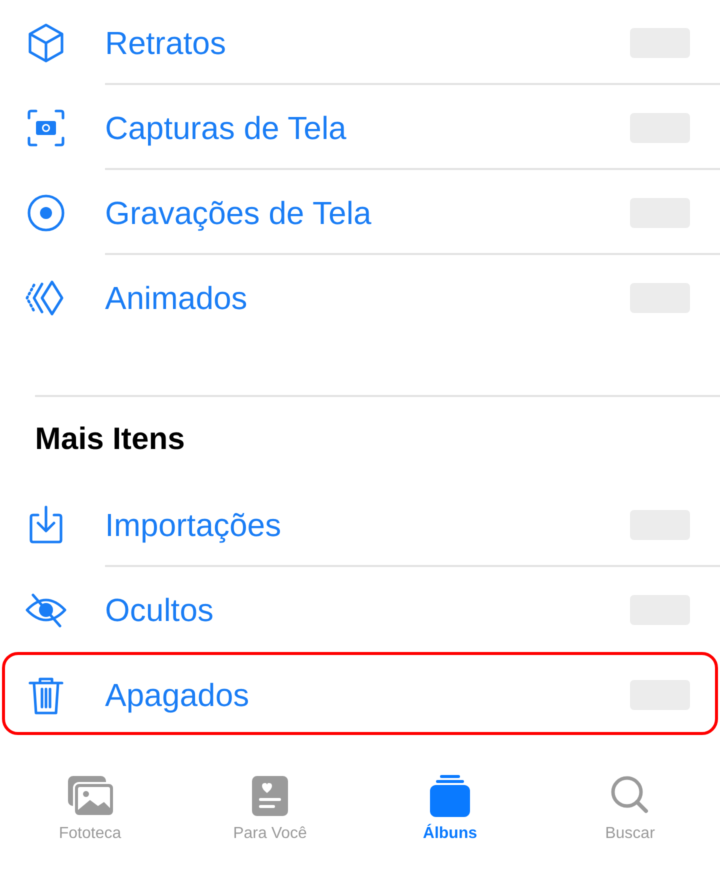 Image resolution: width=720 pixels, height=883 pixels. Describe the element at coordinates (270, 810) in the screenshot. I see `tab: Para Você` at that location.